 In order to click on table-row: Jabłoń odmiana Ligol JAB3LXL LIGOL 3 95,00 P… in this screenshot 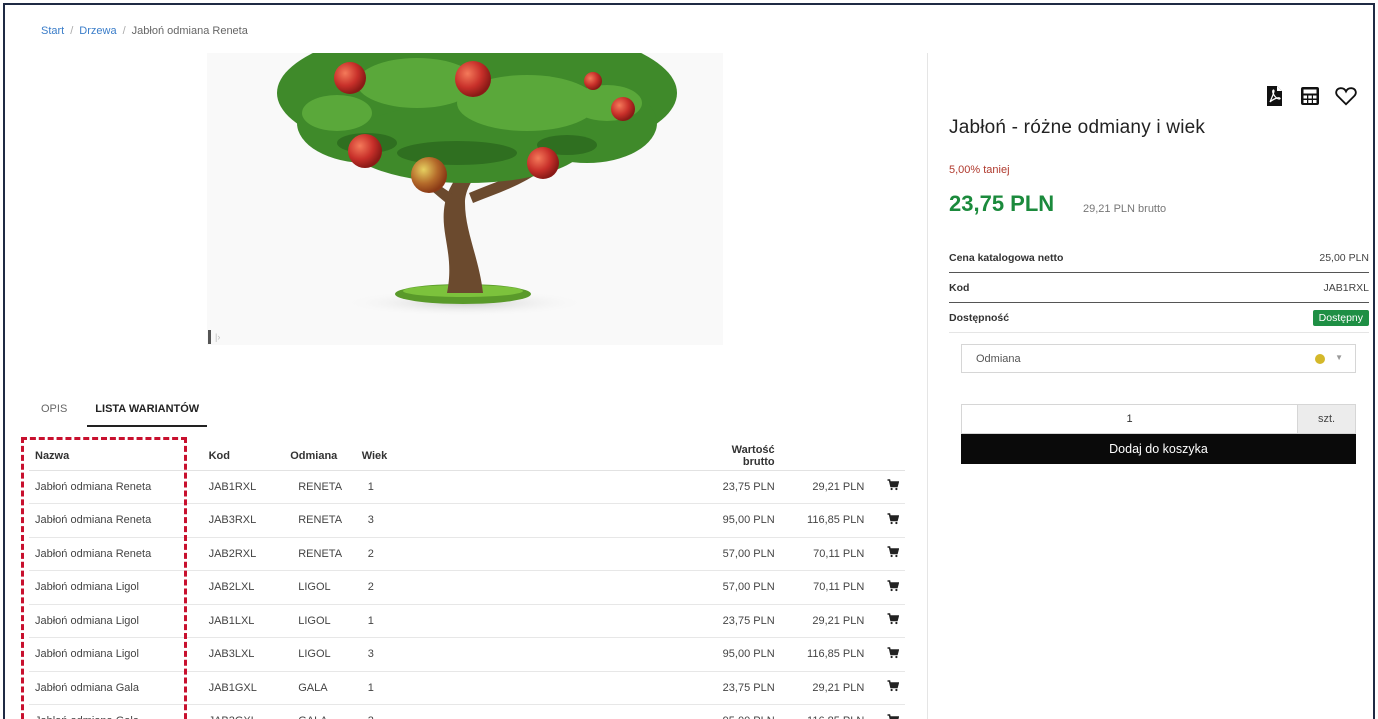, I will do `click(467, 654)`.